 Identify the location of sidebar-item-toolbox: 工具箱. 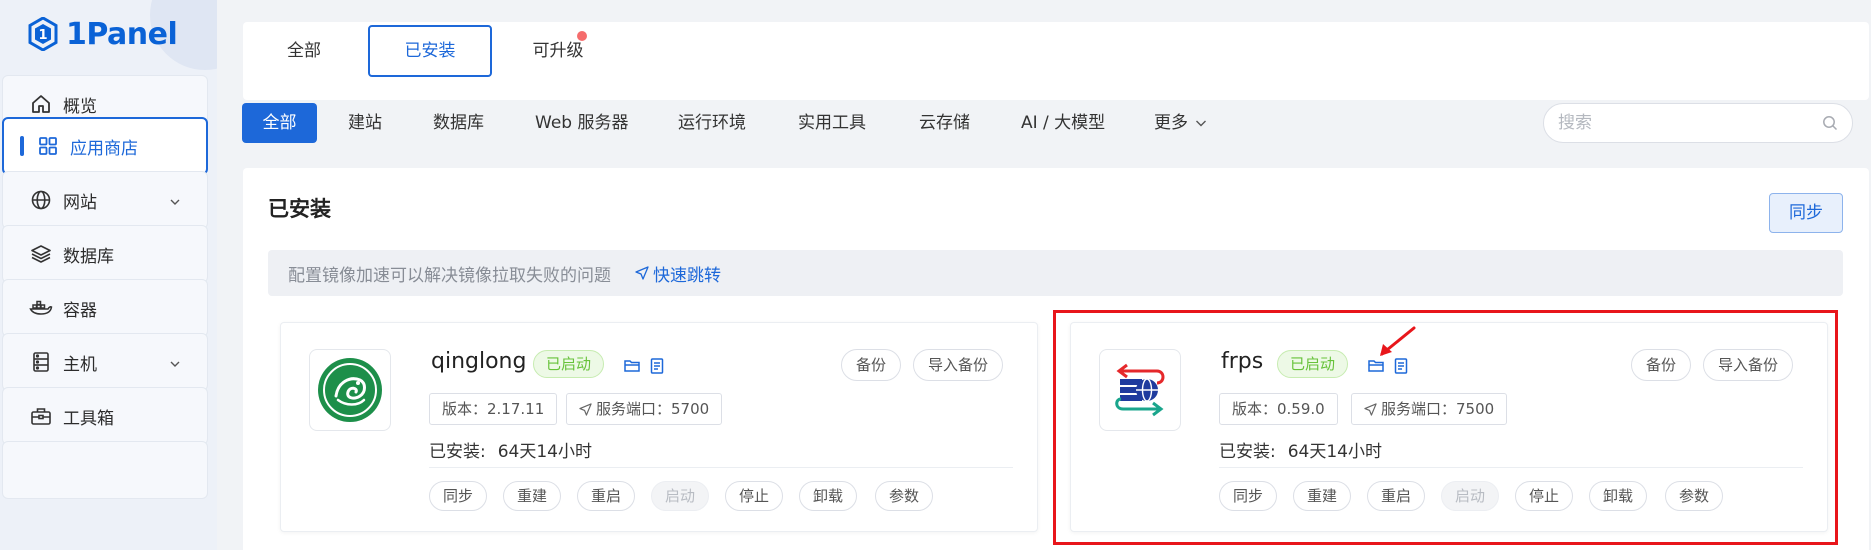
(105, 416).